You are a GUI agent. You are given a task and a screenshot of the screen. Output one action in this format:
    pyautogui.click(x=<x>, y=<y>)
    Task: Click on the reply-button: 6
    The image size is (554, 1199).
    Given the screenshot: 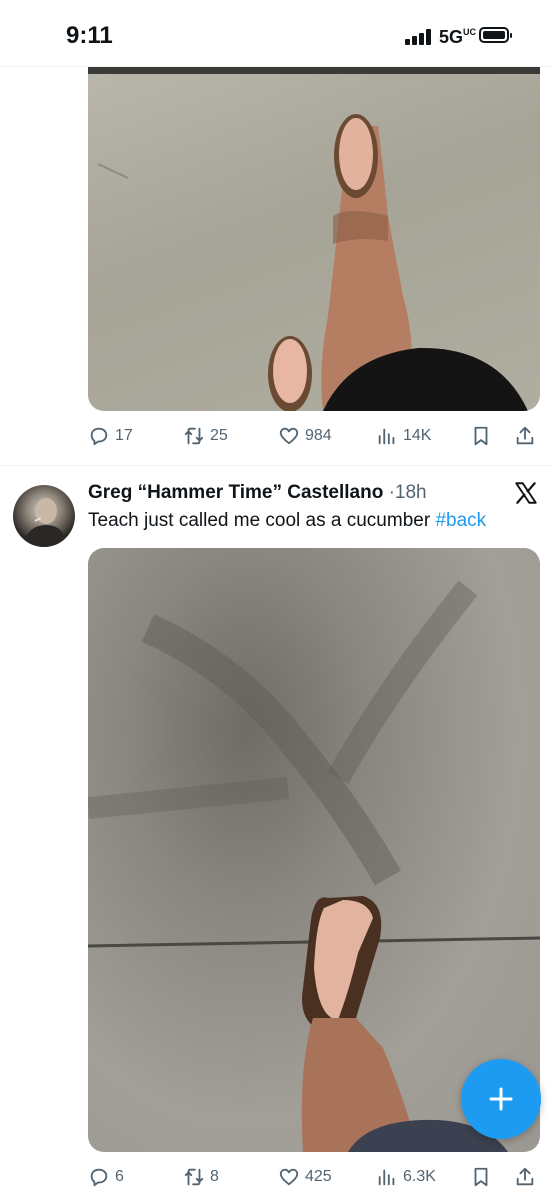 What is the action you would take?
    pyautogui.click(x=106, y=1177)
    